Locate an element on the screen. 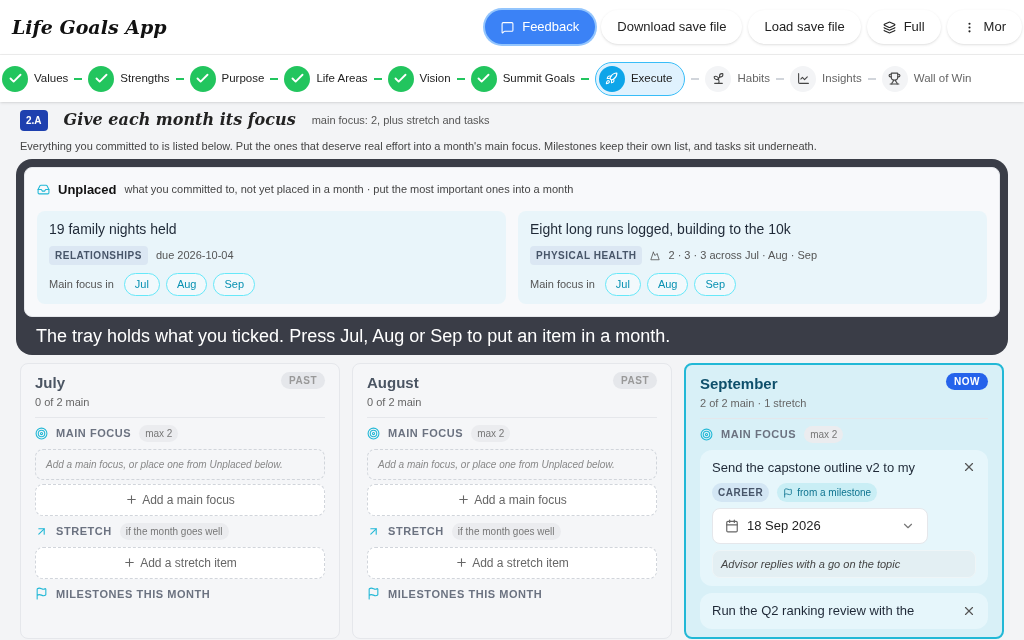 The height and width of the screenshot is (640, 1024). section-title: Give each month its focus is located at coordinates (179, 120).